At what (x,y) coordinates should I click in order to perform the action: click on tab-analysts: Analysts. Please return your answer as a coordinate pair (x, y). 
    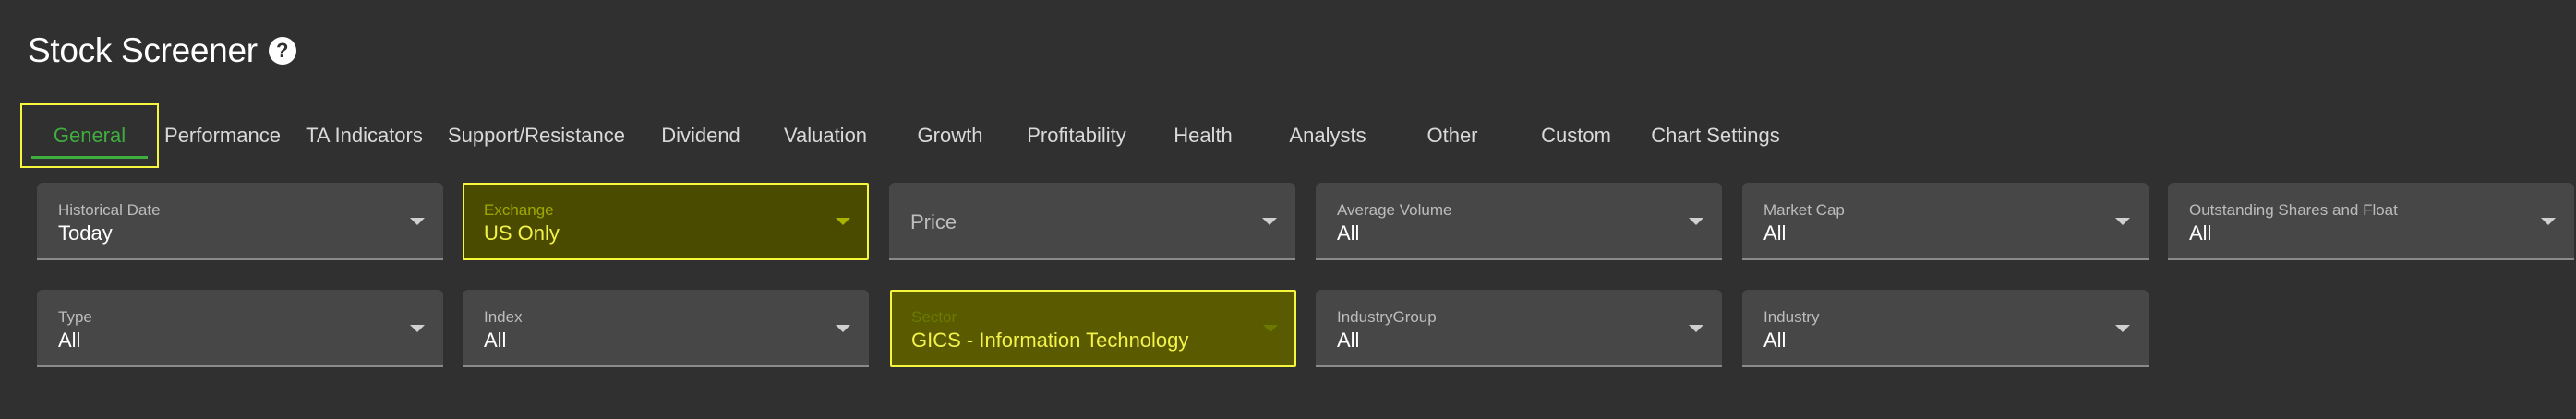
    Looking at the image, I should click on (1327, 135).